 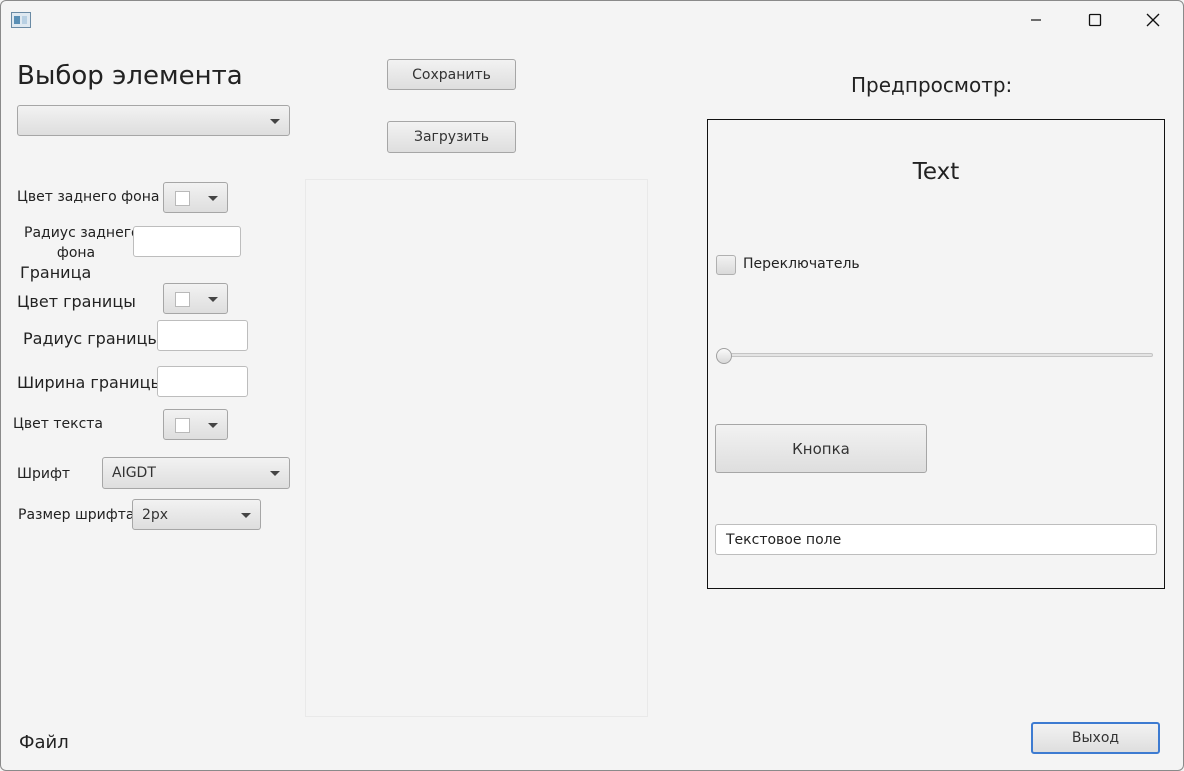 I want to click on maximize-button, so click(x=1095, y=20).